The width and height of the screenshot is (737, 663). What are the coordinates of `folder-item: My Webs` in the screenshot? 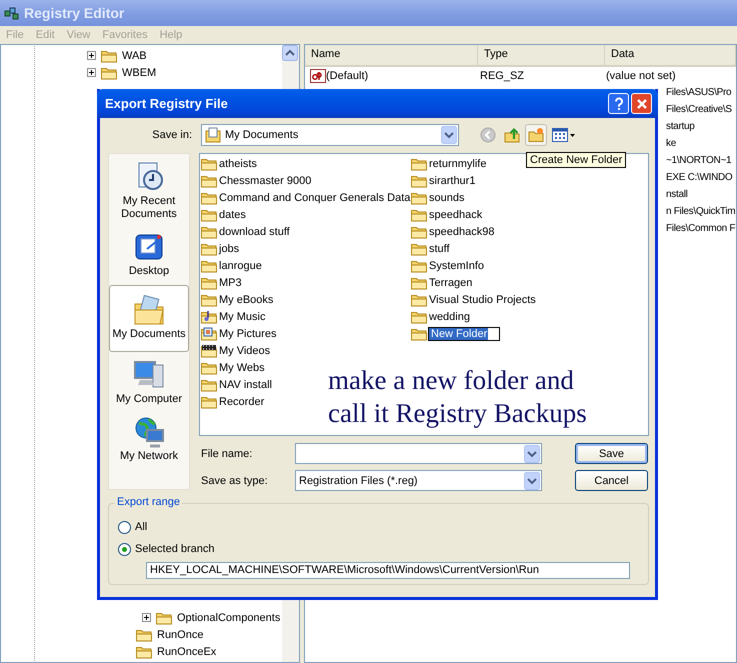 It's located at (242, 368).